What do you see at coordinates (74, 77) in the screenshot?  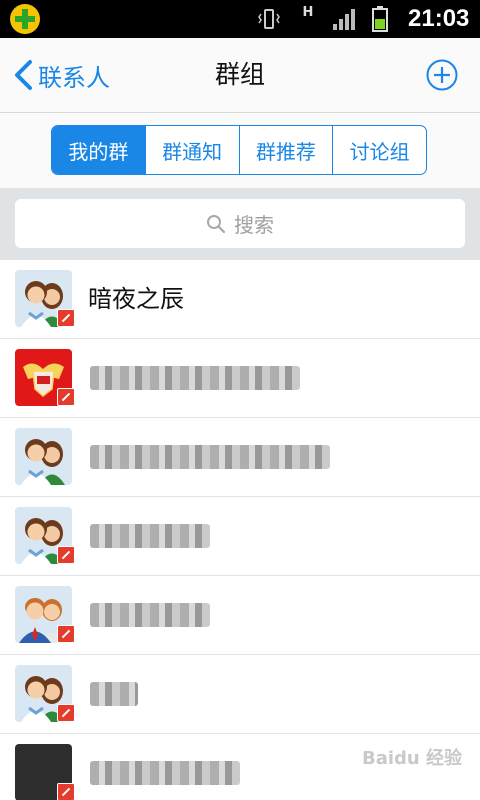 I see `back-button-label: 联系人` at bounding box center [74, 77].